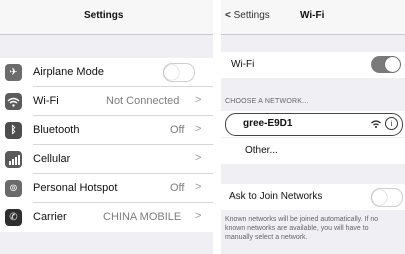 Image resolution: width=405 pixels, height=254 pixels. Describe the element at coordinates (228, 15) in the screenshot. I see `chevron-left-icon: <` at that location.